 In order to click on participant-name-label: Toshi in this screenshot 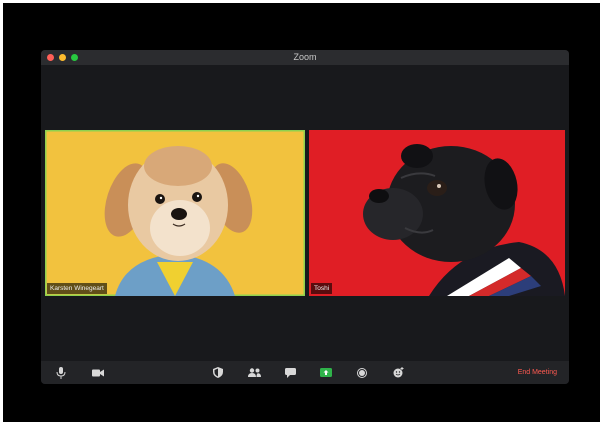, I will do `click(322, 288)`.